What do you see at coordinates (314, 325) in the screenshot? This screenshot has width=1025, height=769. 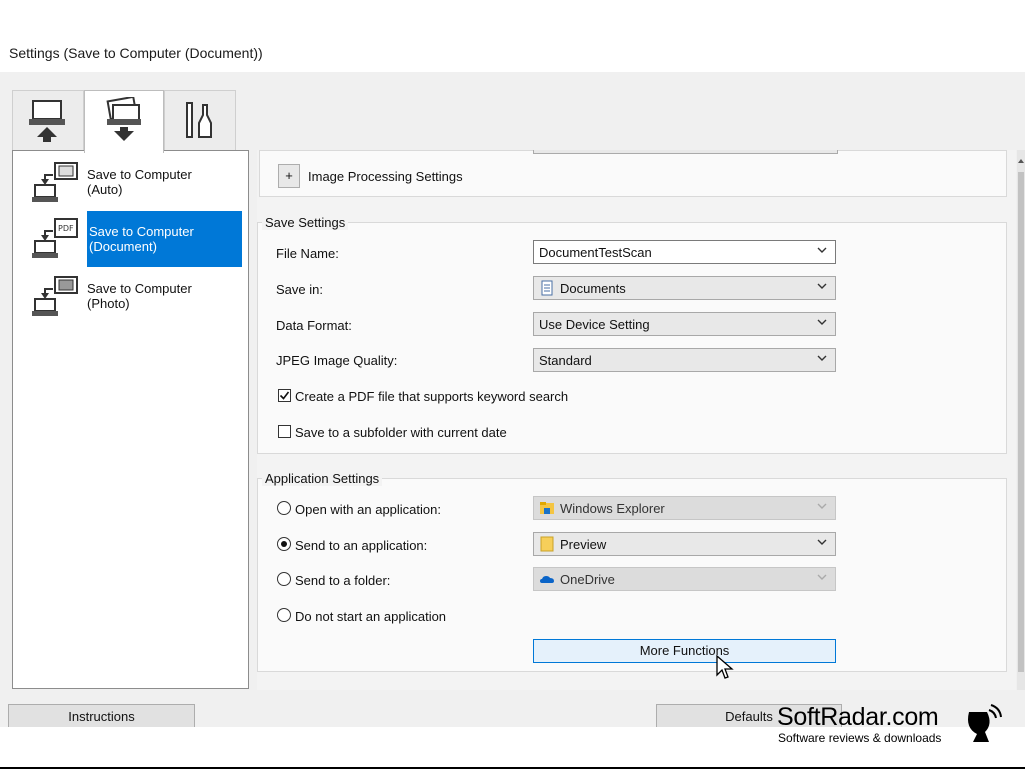 I see `data-format-label: Data Format:` at bounding box center [314, 325].